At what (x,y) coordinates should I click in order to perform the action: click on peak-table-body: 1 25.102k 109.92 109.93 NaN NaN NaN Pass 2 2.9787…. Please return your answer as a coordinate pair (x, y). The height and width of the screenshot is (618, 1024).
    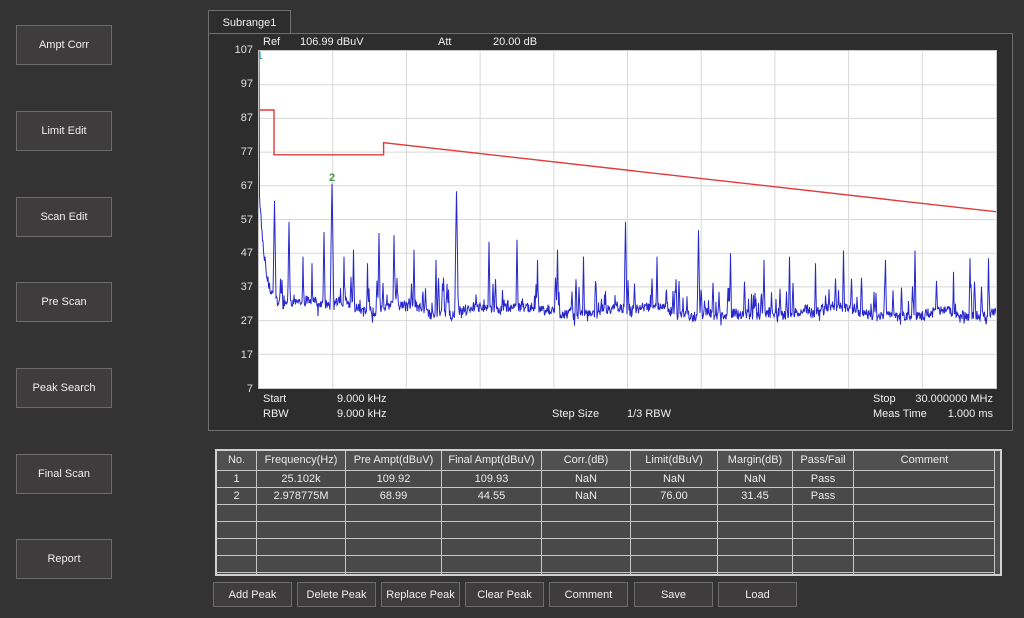
    Looking at the image, I should click on (608, 522).